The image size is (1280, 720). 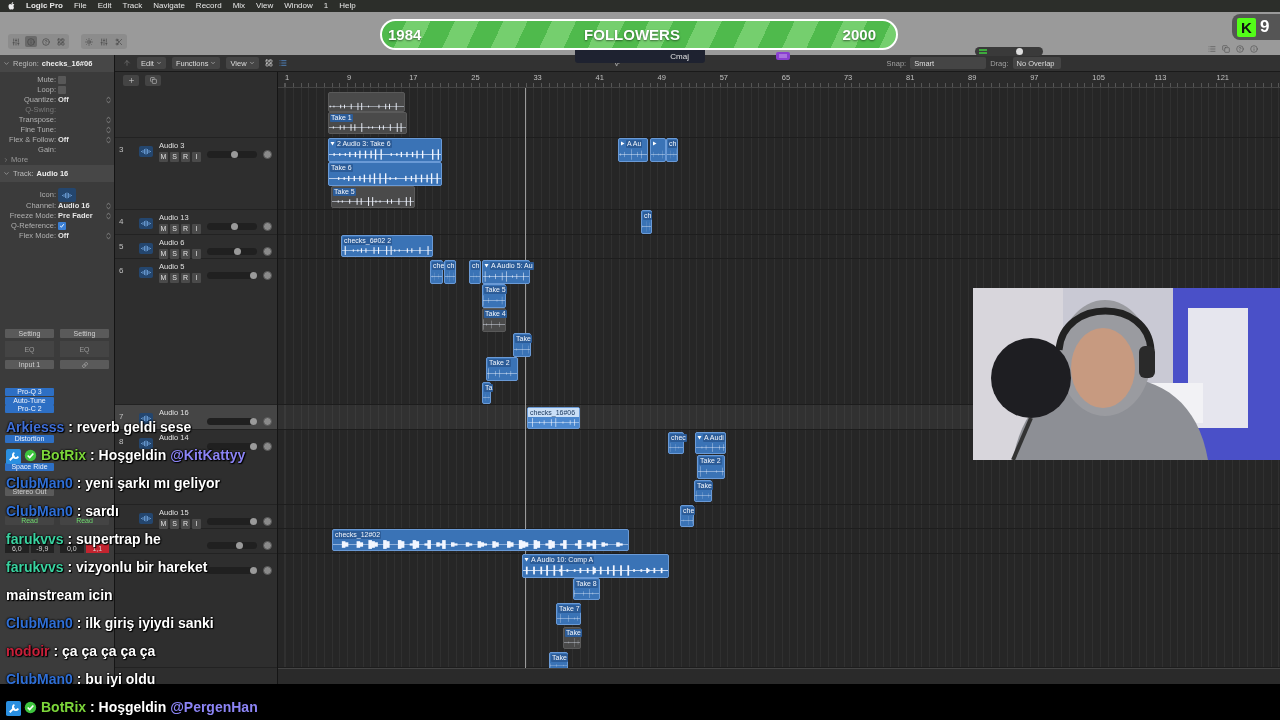 I want to click on chat-message: BotRix : Hoşgeldin @KitKattyy, so click(x=143, y=455).